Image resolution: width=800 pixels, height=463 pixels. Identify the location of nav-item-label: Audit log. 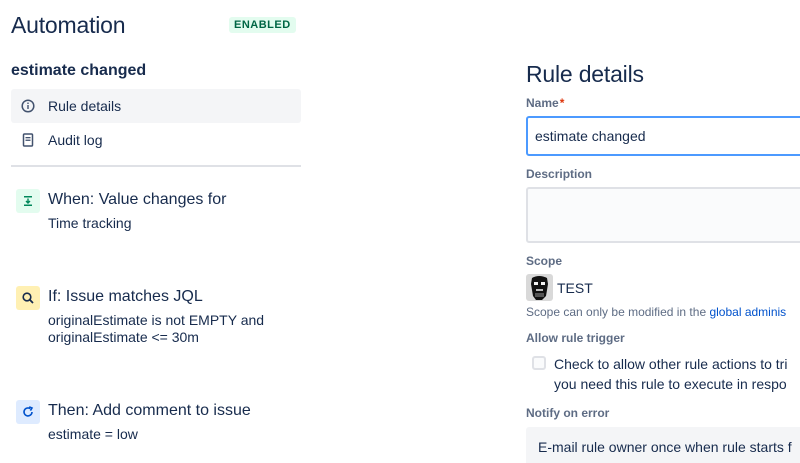
(75, 140).